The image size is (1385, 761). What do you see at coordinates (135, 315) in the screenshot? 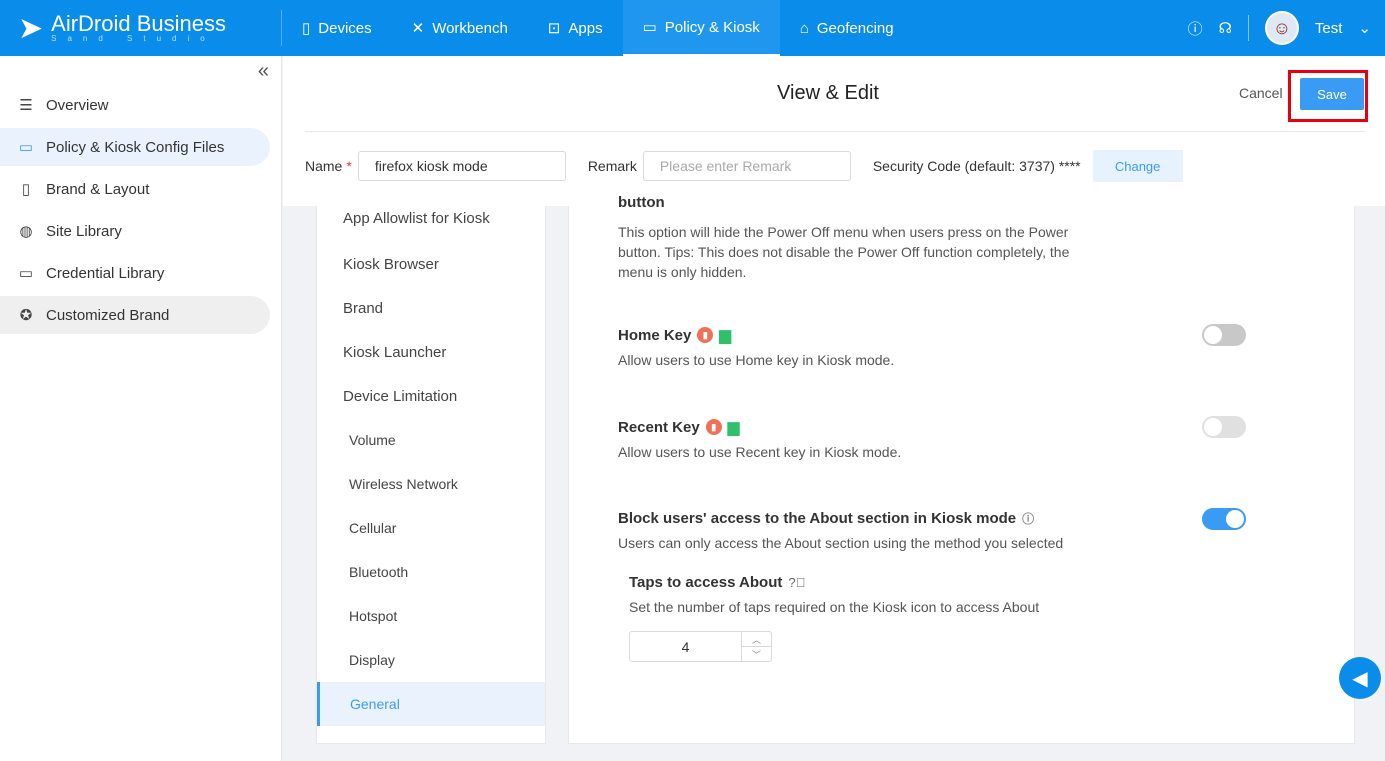
I see `sidebar-item-customized-brand: ✪ Customized Brand` at bounding box center [135, 315].